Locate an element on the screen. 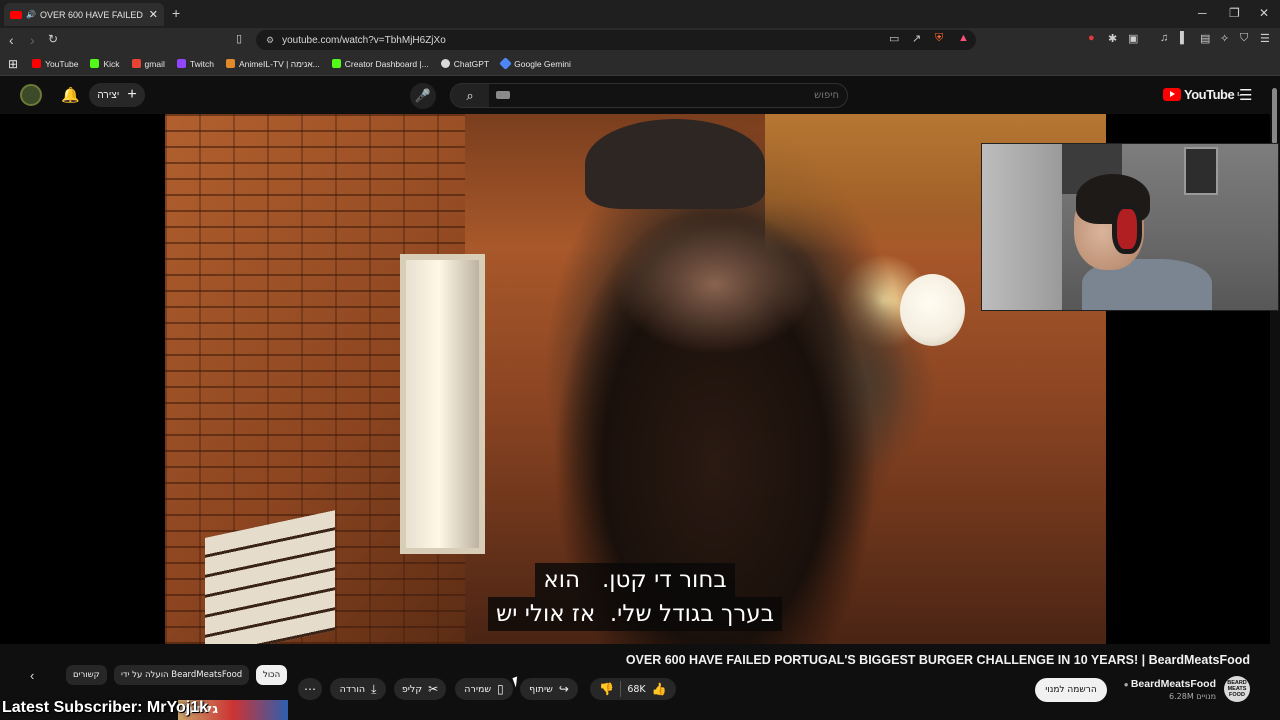 This screenshot has width=1280, height=720. youtube-favicon-icon is located at coordinates (16, 14).